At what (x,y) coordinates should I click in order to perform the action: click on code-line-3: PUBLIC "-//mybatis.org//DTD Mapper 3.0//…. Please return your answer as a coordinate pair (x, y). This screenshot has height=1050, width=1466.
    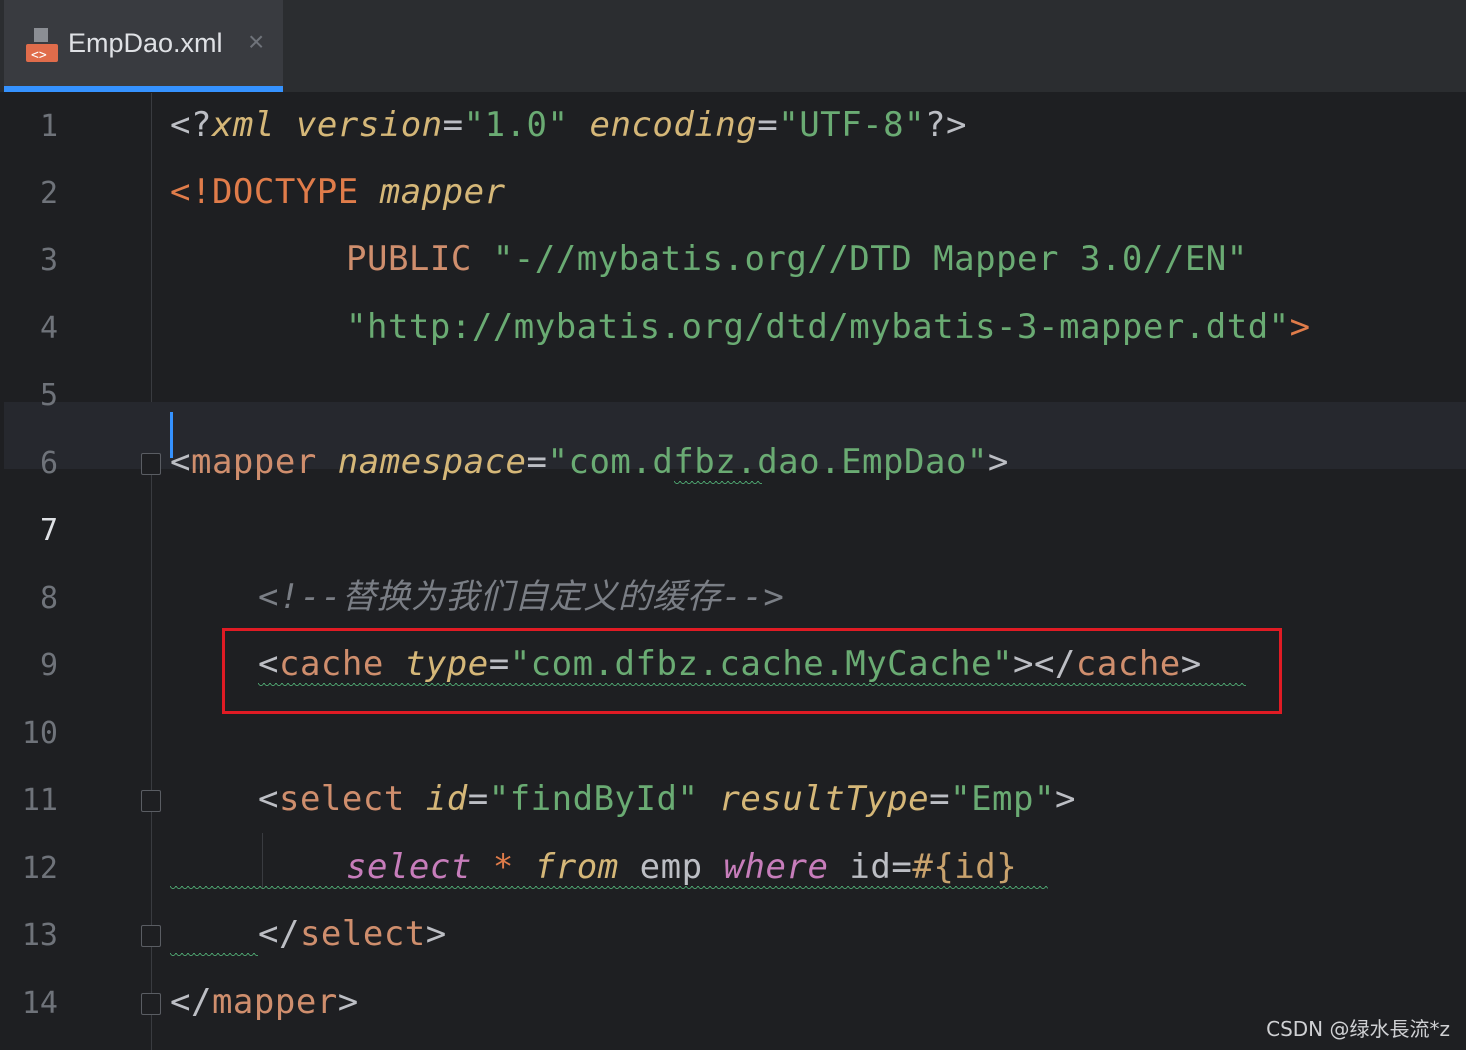
    Looking at the image, I should click on (797, 259).